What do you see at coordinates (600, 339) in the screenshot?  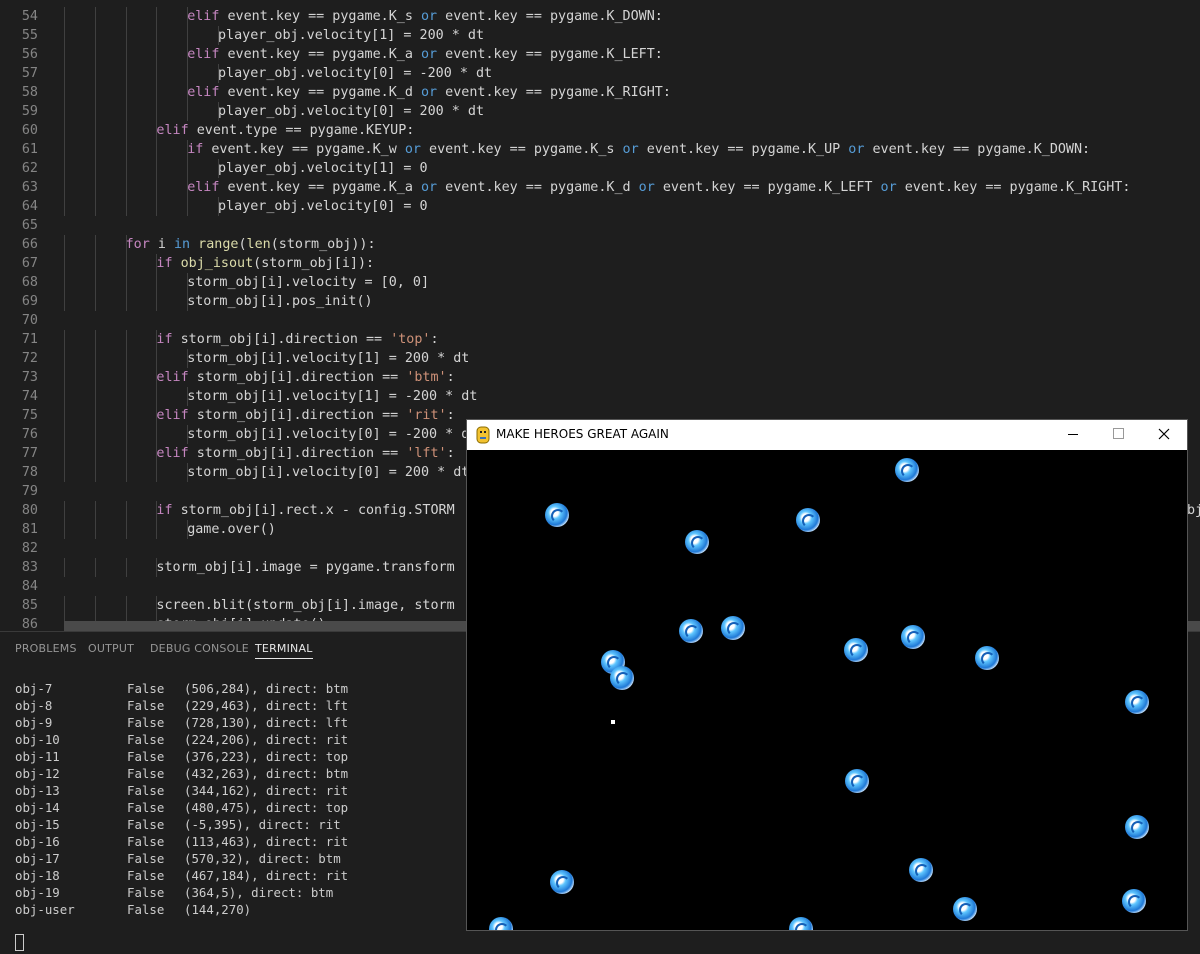 I see `code-line: 71 if storm_obj[i].direction == 'top':` at bounding box center [600, 339].